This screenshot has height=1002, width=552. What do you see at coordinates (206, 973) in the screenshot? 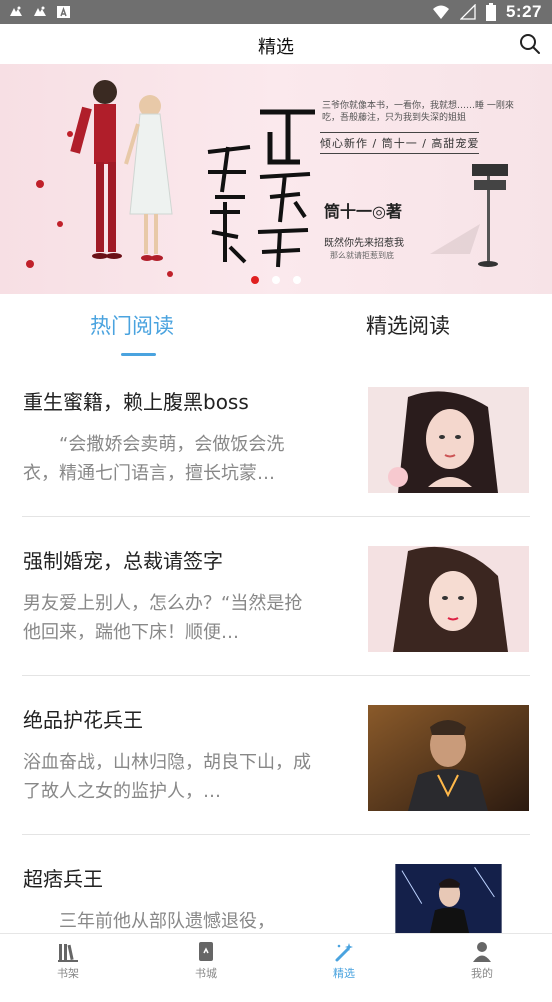
I see `nav-label: 书城` at bounding box center [206, 973].